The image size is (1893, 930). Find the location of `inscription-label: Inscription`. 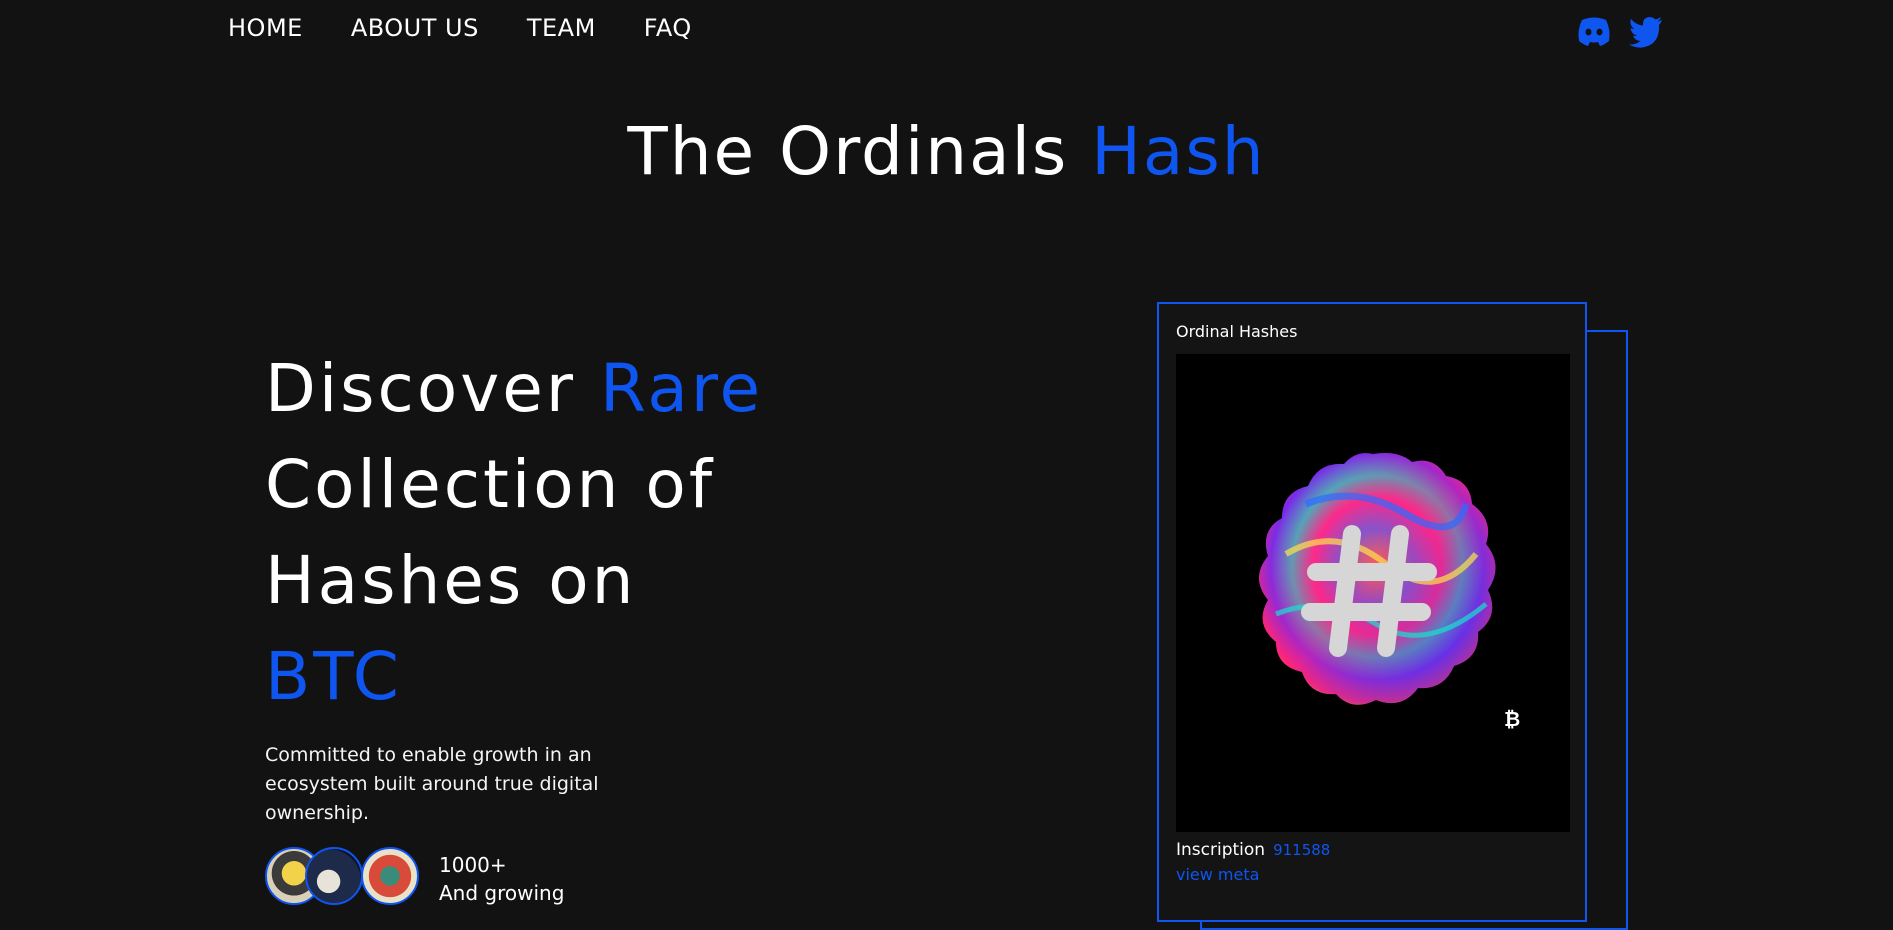

inscription-label: Inscription is located at coordinates (1221, 850).